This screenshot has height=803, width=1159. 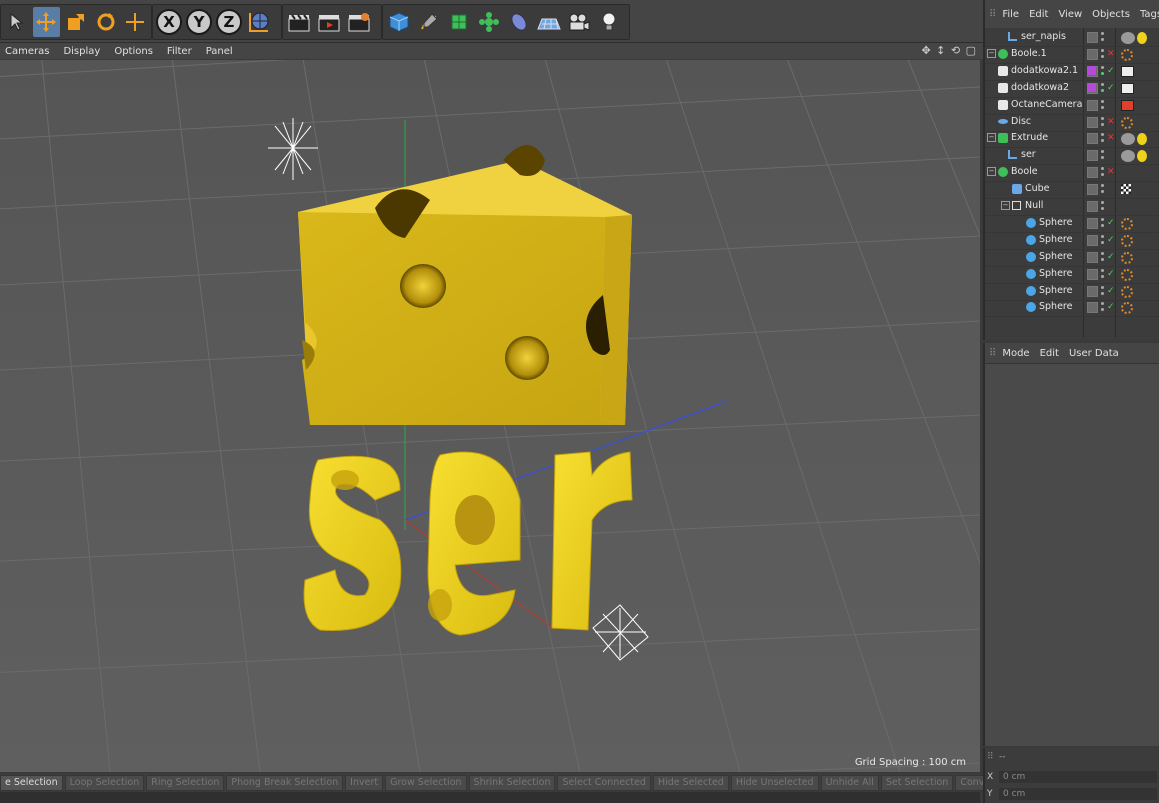 I want to click on phong-break-selection-button: Phong Break Selection, so click(x=285, y=782).